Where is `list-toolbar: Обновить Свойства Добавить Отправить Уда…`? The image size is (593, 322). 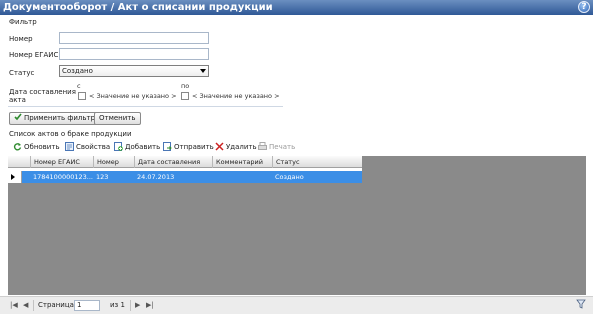
list-toolbar: Обновить Свойства Добавить Отправить Уда… is located at coordinates (297, 147).